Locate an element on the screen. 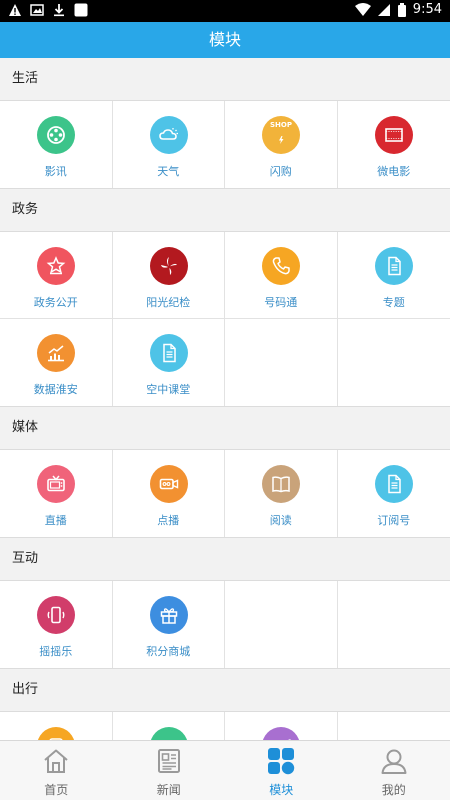 The width and height of the screenshot is (450, 800). module-item: 阳光纪检 is located at coordinates (168, 275).